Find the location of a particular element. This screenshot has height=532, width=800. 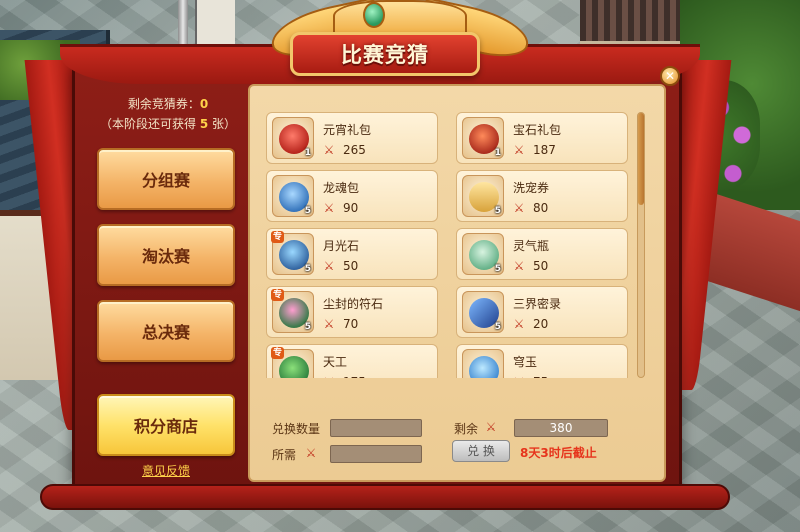

remaining-label: 剩余 is located at coordinates (466, 429).